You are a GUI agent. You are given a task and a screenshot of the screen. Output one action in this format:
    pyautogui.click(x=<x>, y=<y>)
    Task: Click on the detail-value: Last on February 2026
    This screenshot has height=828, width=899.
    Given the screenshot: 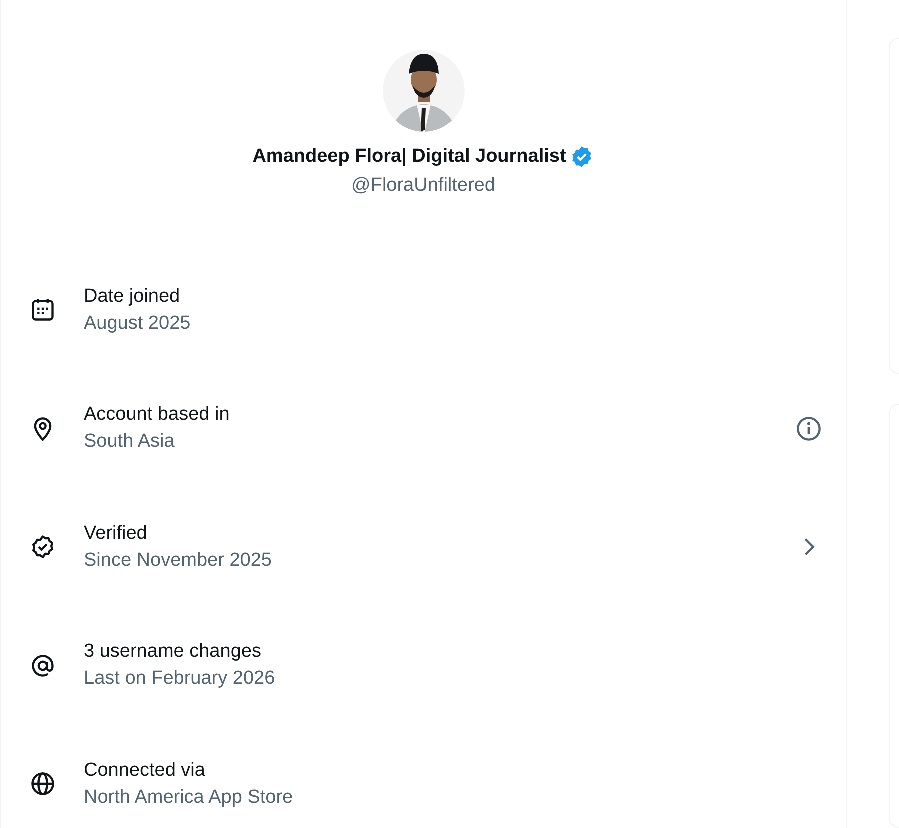 What is the action you would take?
    pyautogui.click(x=180, y=679)
    